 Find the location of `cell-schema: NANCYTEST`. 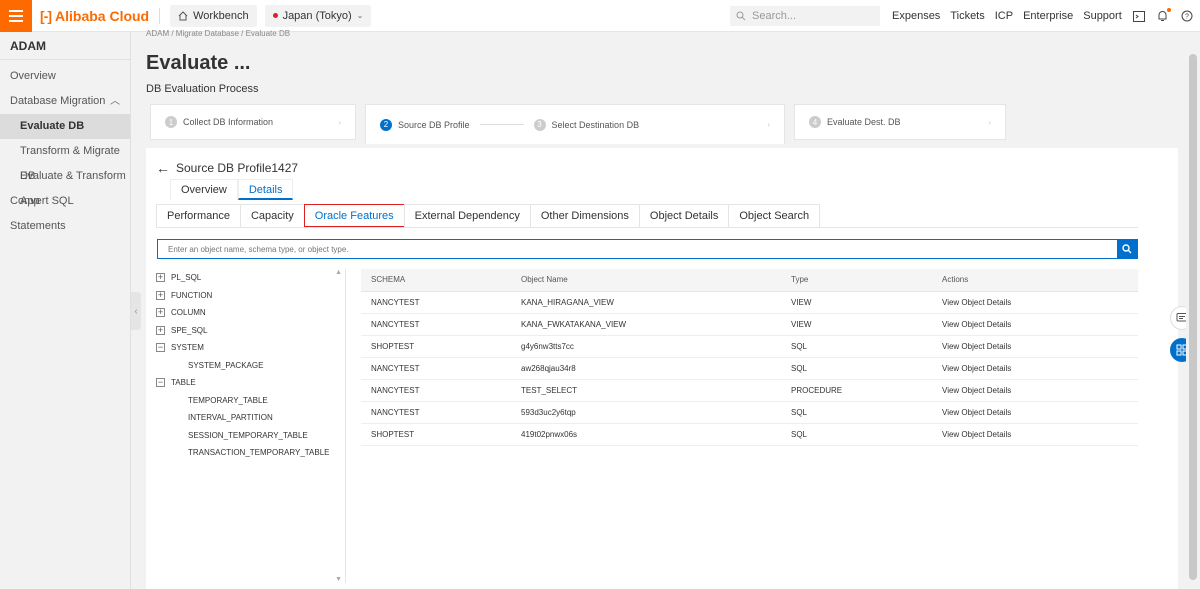

cell-schema: NANCYTEST is located at coordinates (436, 412).